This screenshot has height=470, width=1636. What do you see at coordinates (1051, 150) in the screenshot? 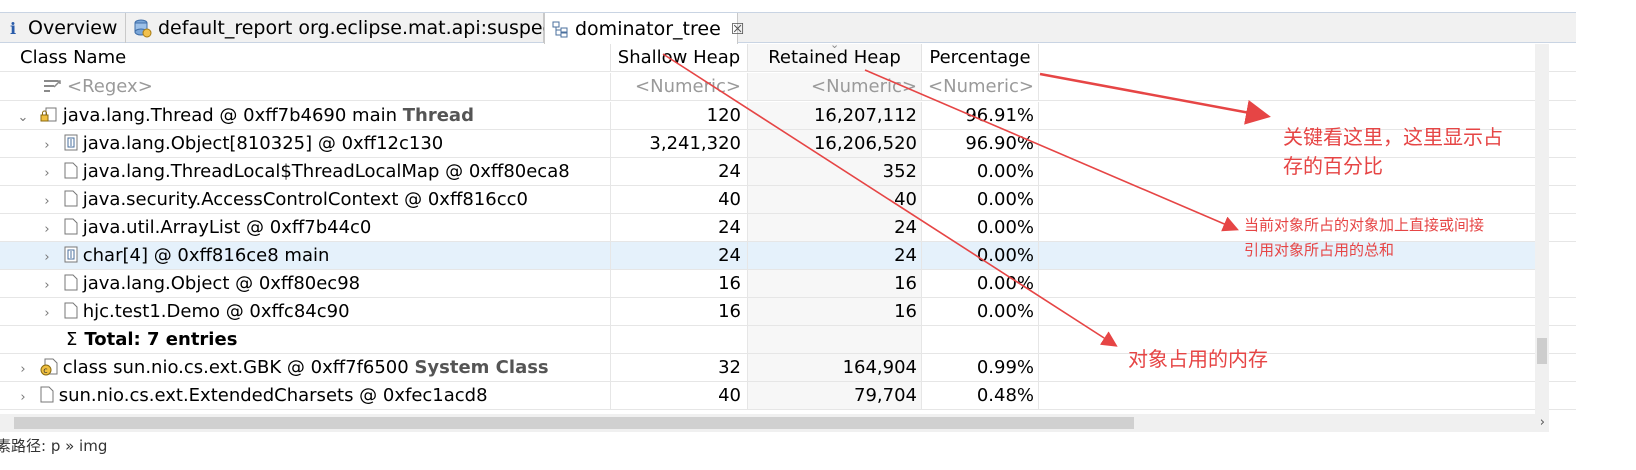
I see `arrow-to-retained-note` at bounding box center [1051, 150].